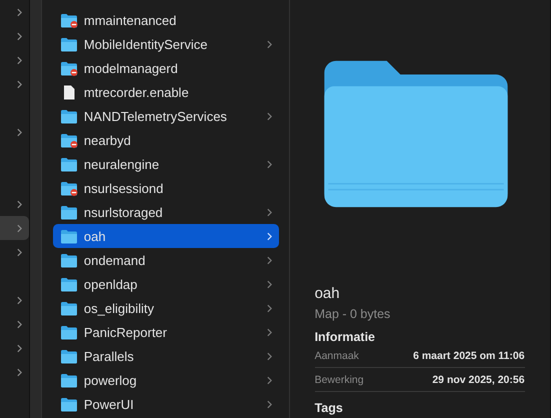  What do you see at coordinates (345, 337) in the screenshot?
I see `section-heading: Informatie` at bounding box center [345, 337].